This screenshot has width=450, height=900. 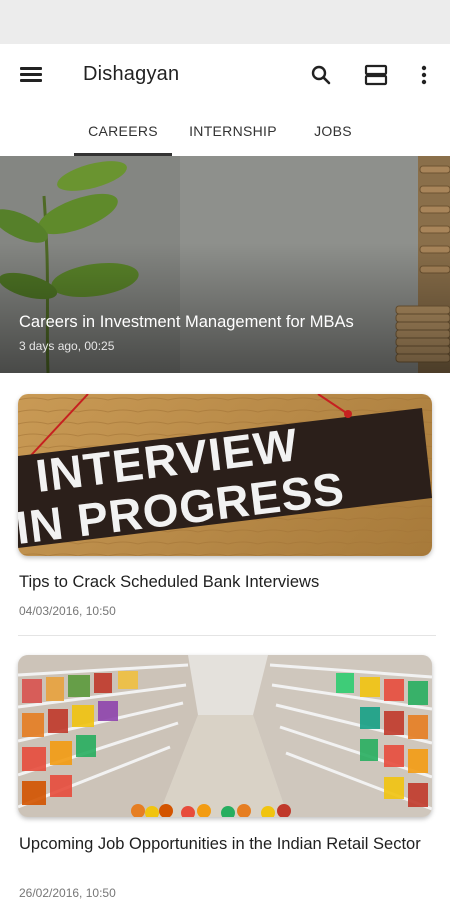 What do you see at coordinates (123, 131) in the screenshot?
I see `tab-careers: CAREERS` at bounding box center [123, 131].